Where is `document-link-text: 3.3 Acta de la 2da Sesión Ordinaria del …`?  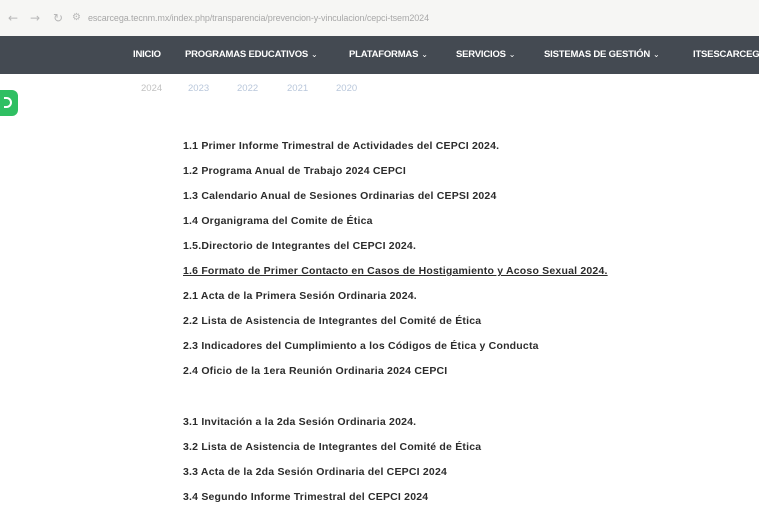 document-link-text: 3.3 Acta de la 2da Sesión Ordinaria del … is located at coordinates (315, 472).